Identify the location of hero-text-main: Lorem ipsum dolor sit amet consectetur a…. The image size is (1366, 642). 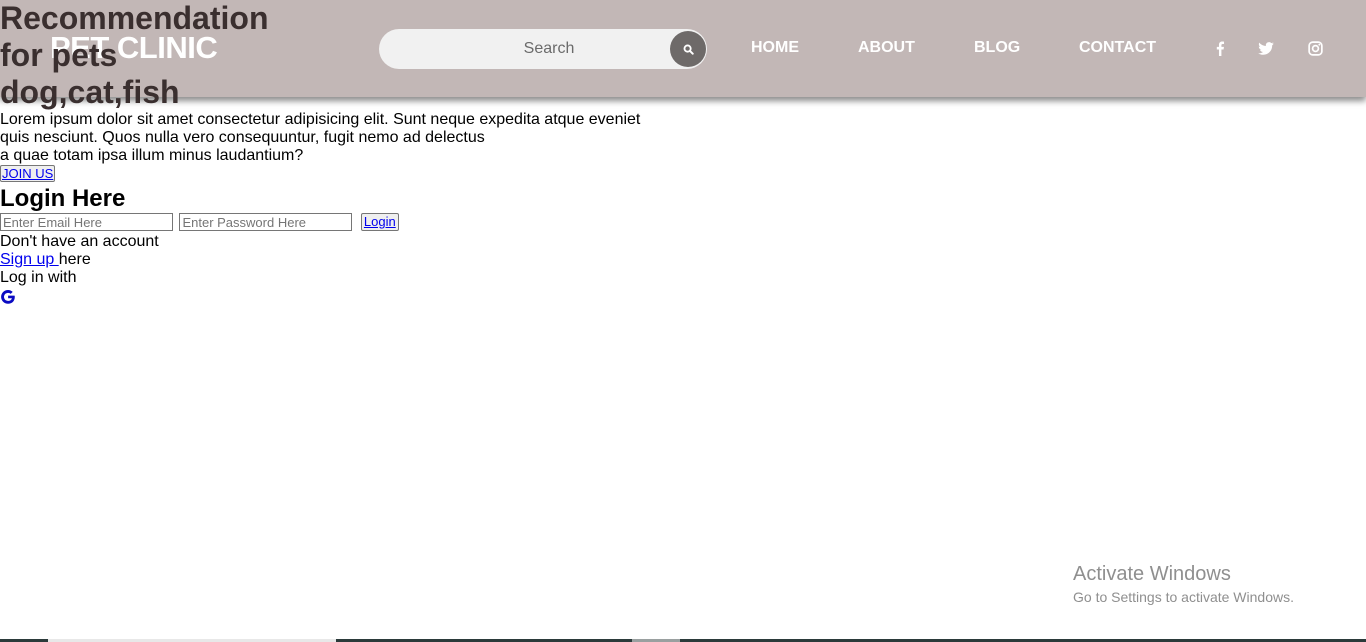
(320, 128).